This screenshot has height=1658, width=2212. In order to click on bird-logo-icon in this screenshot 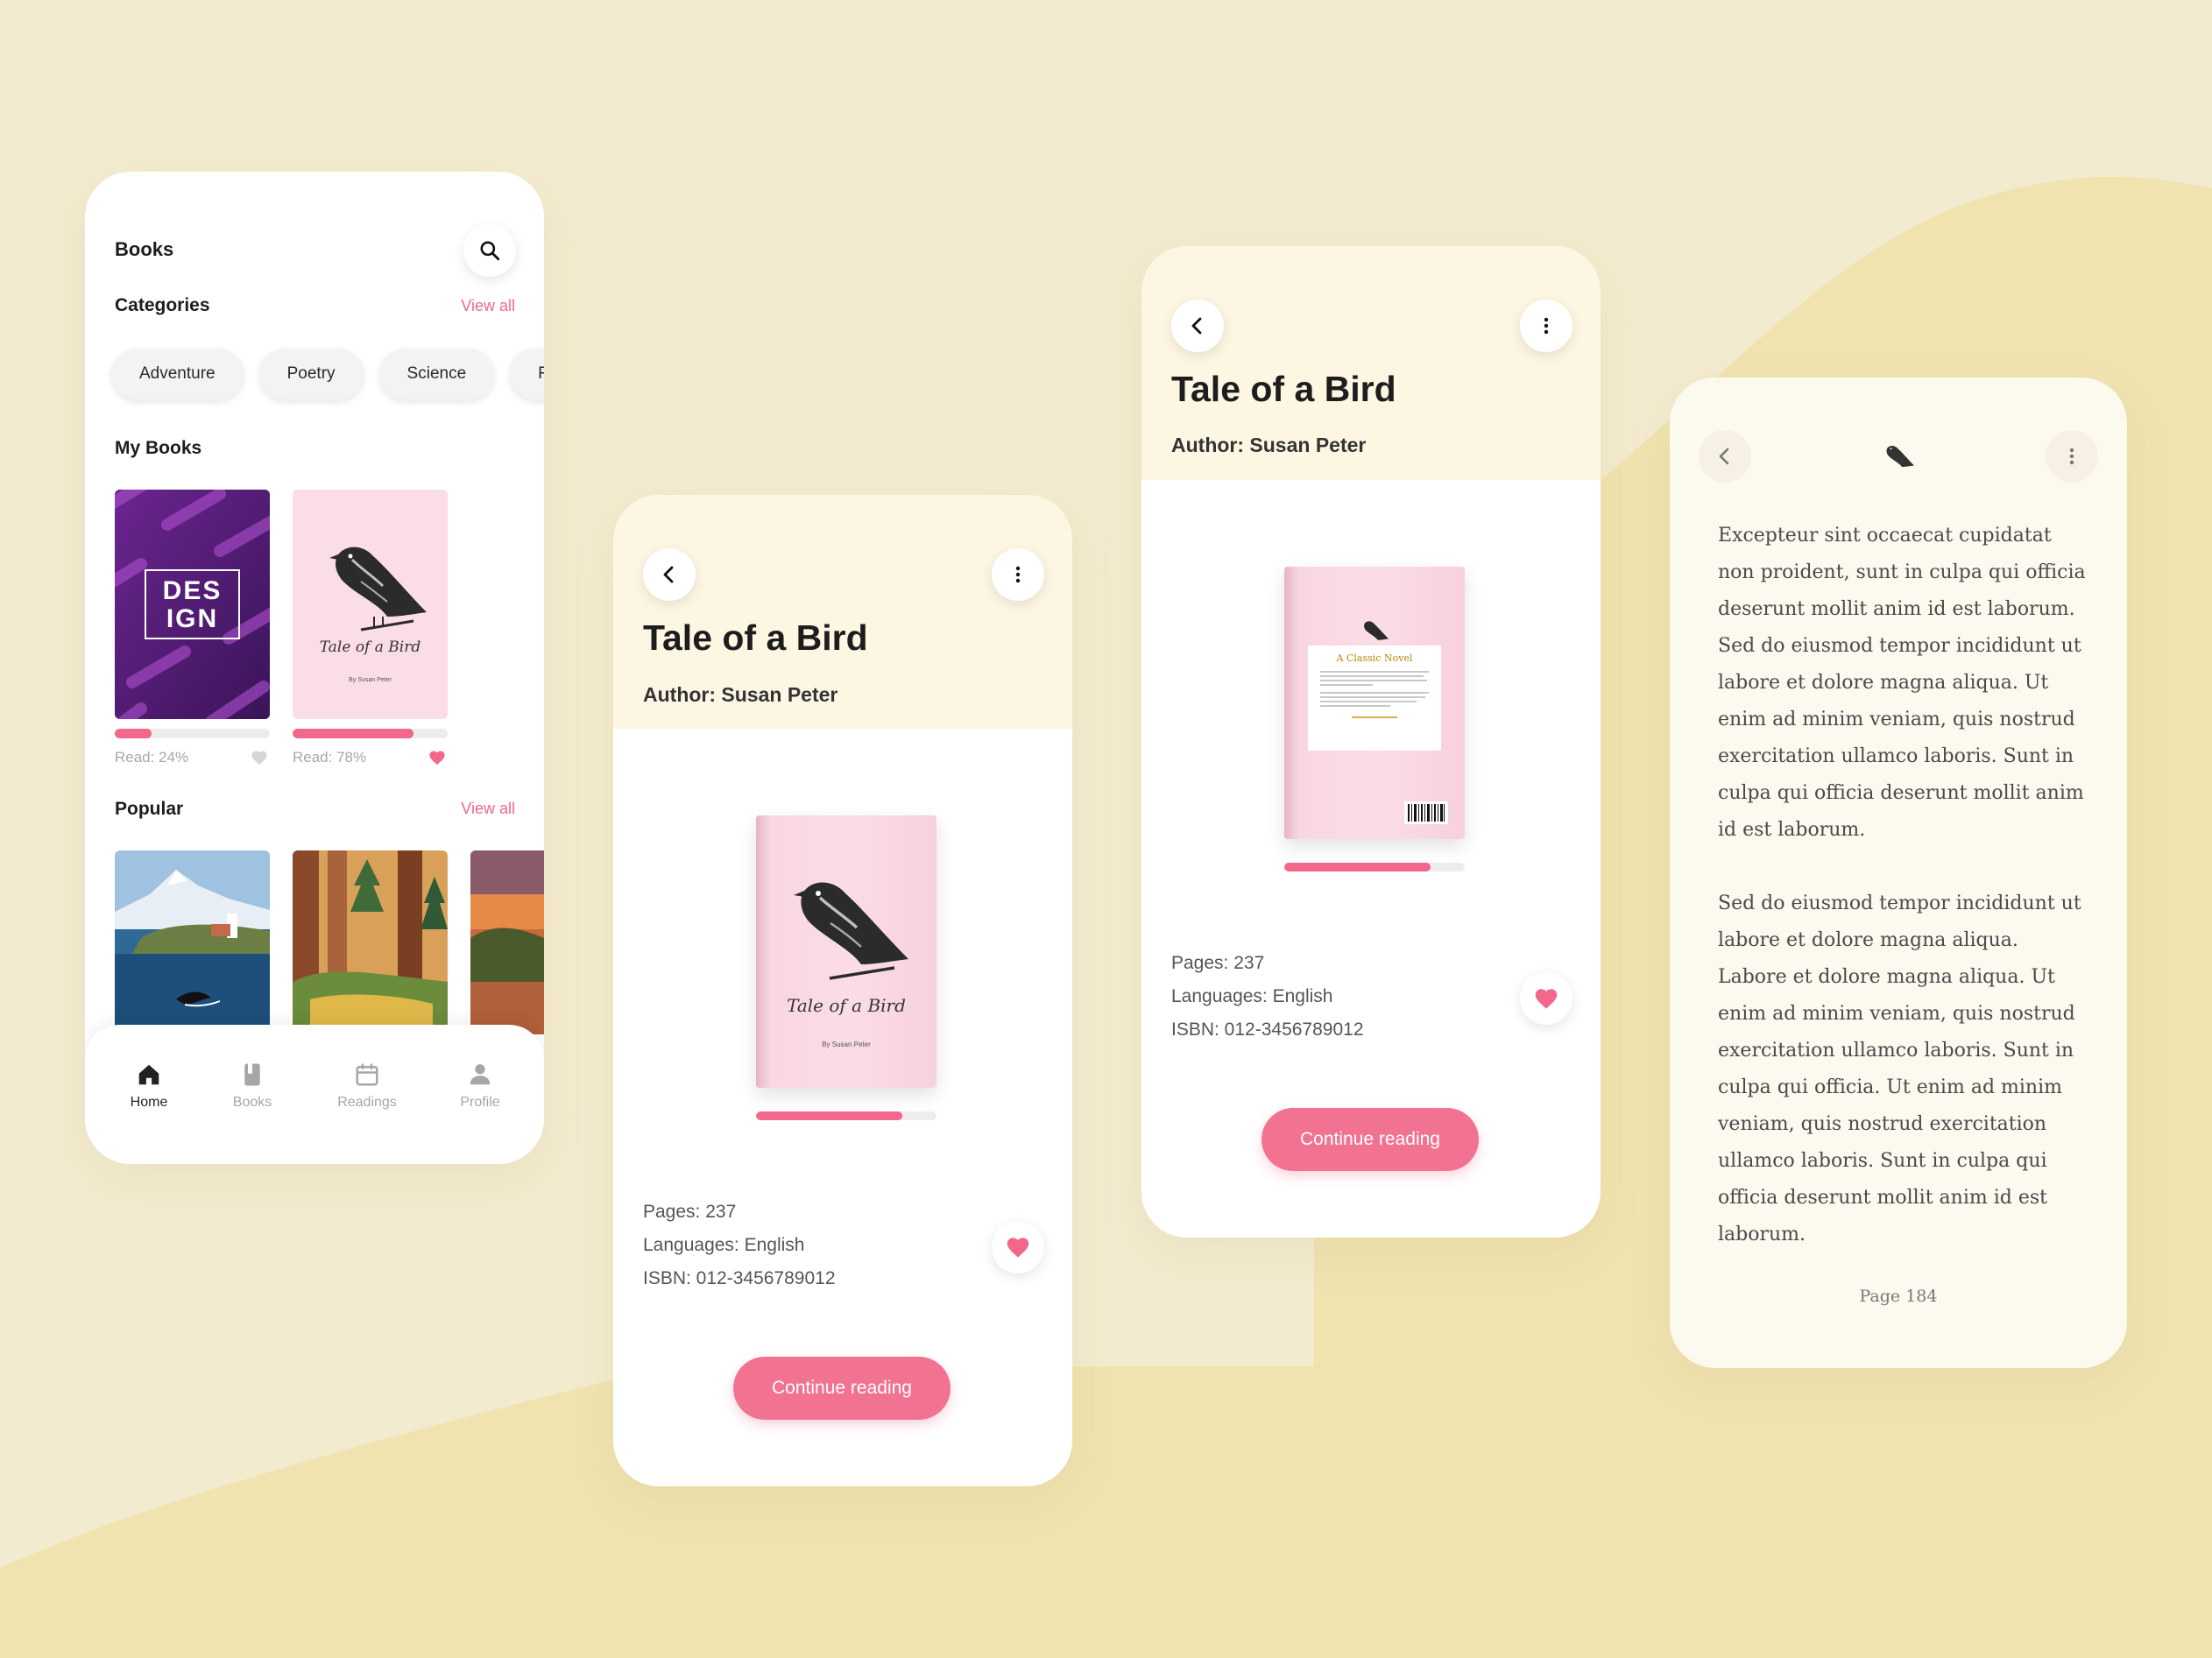, I will do `click(1900, 457)`.